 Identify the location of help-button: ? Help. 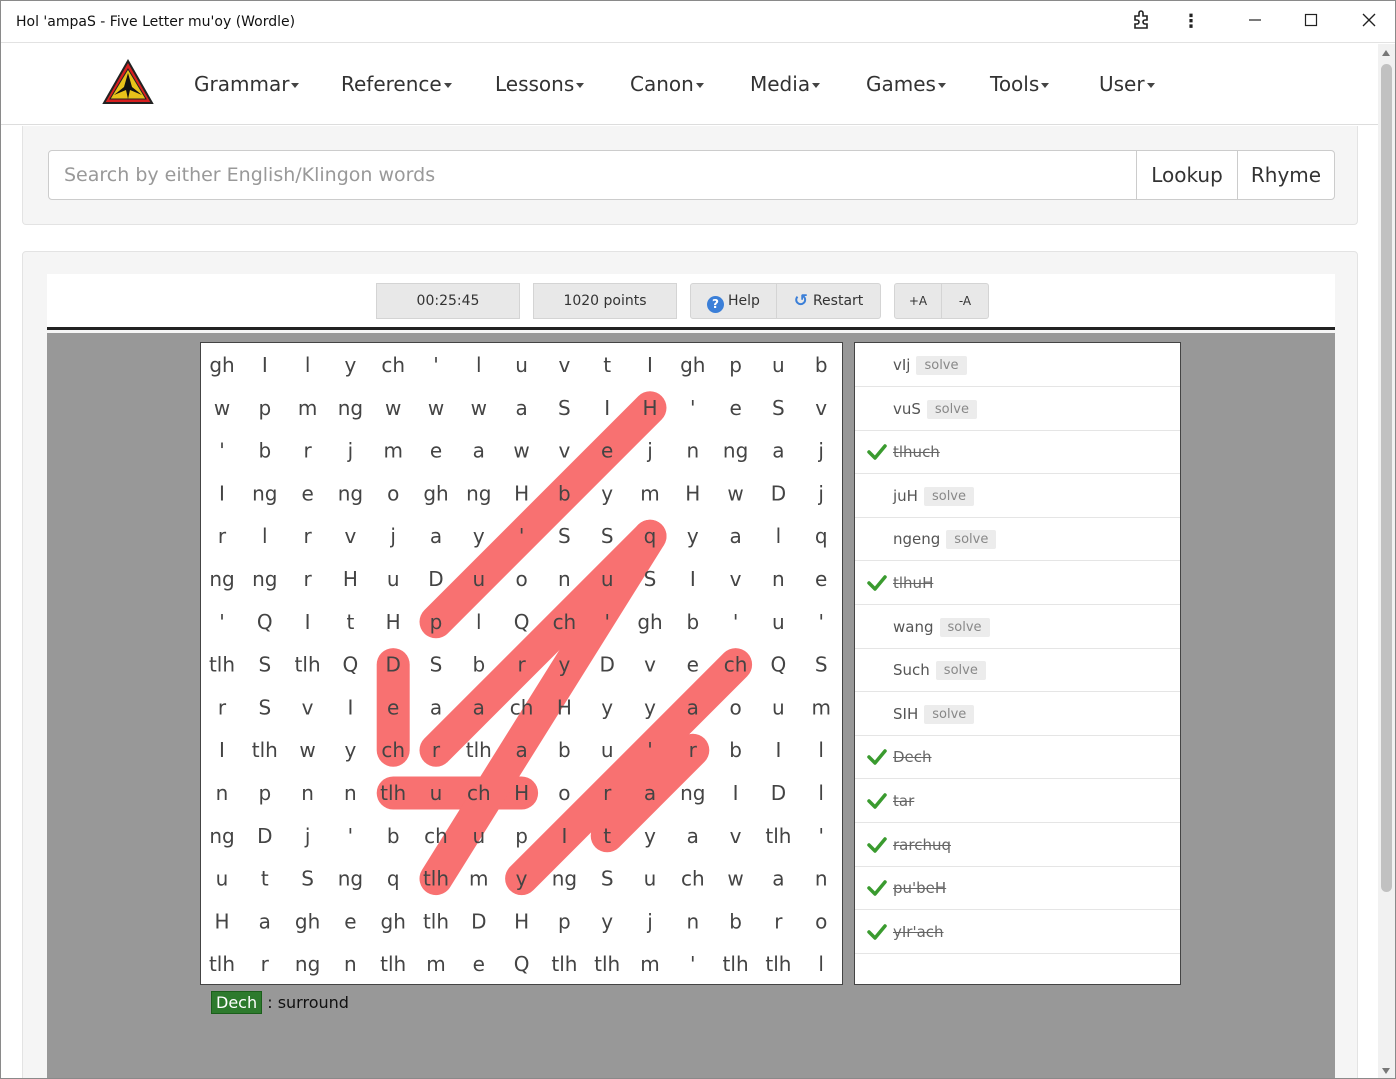
(733, 301).